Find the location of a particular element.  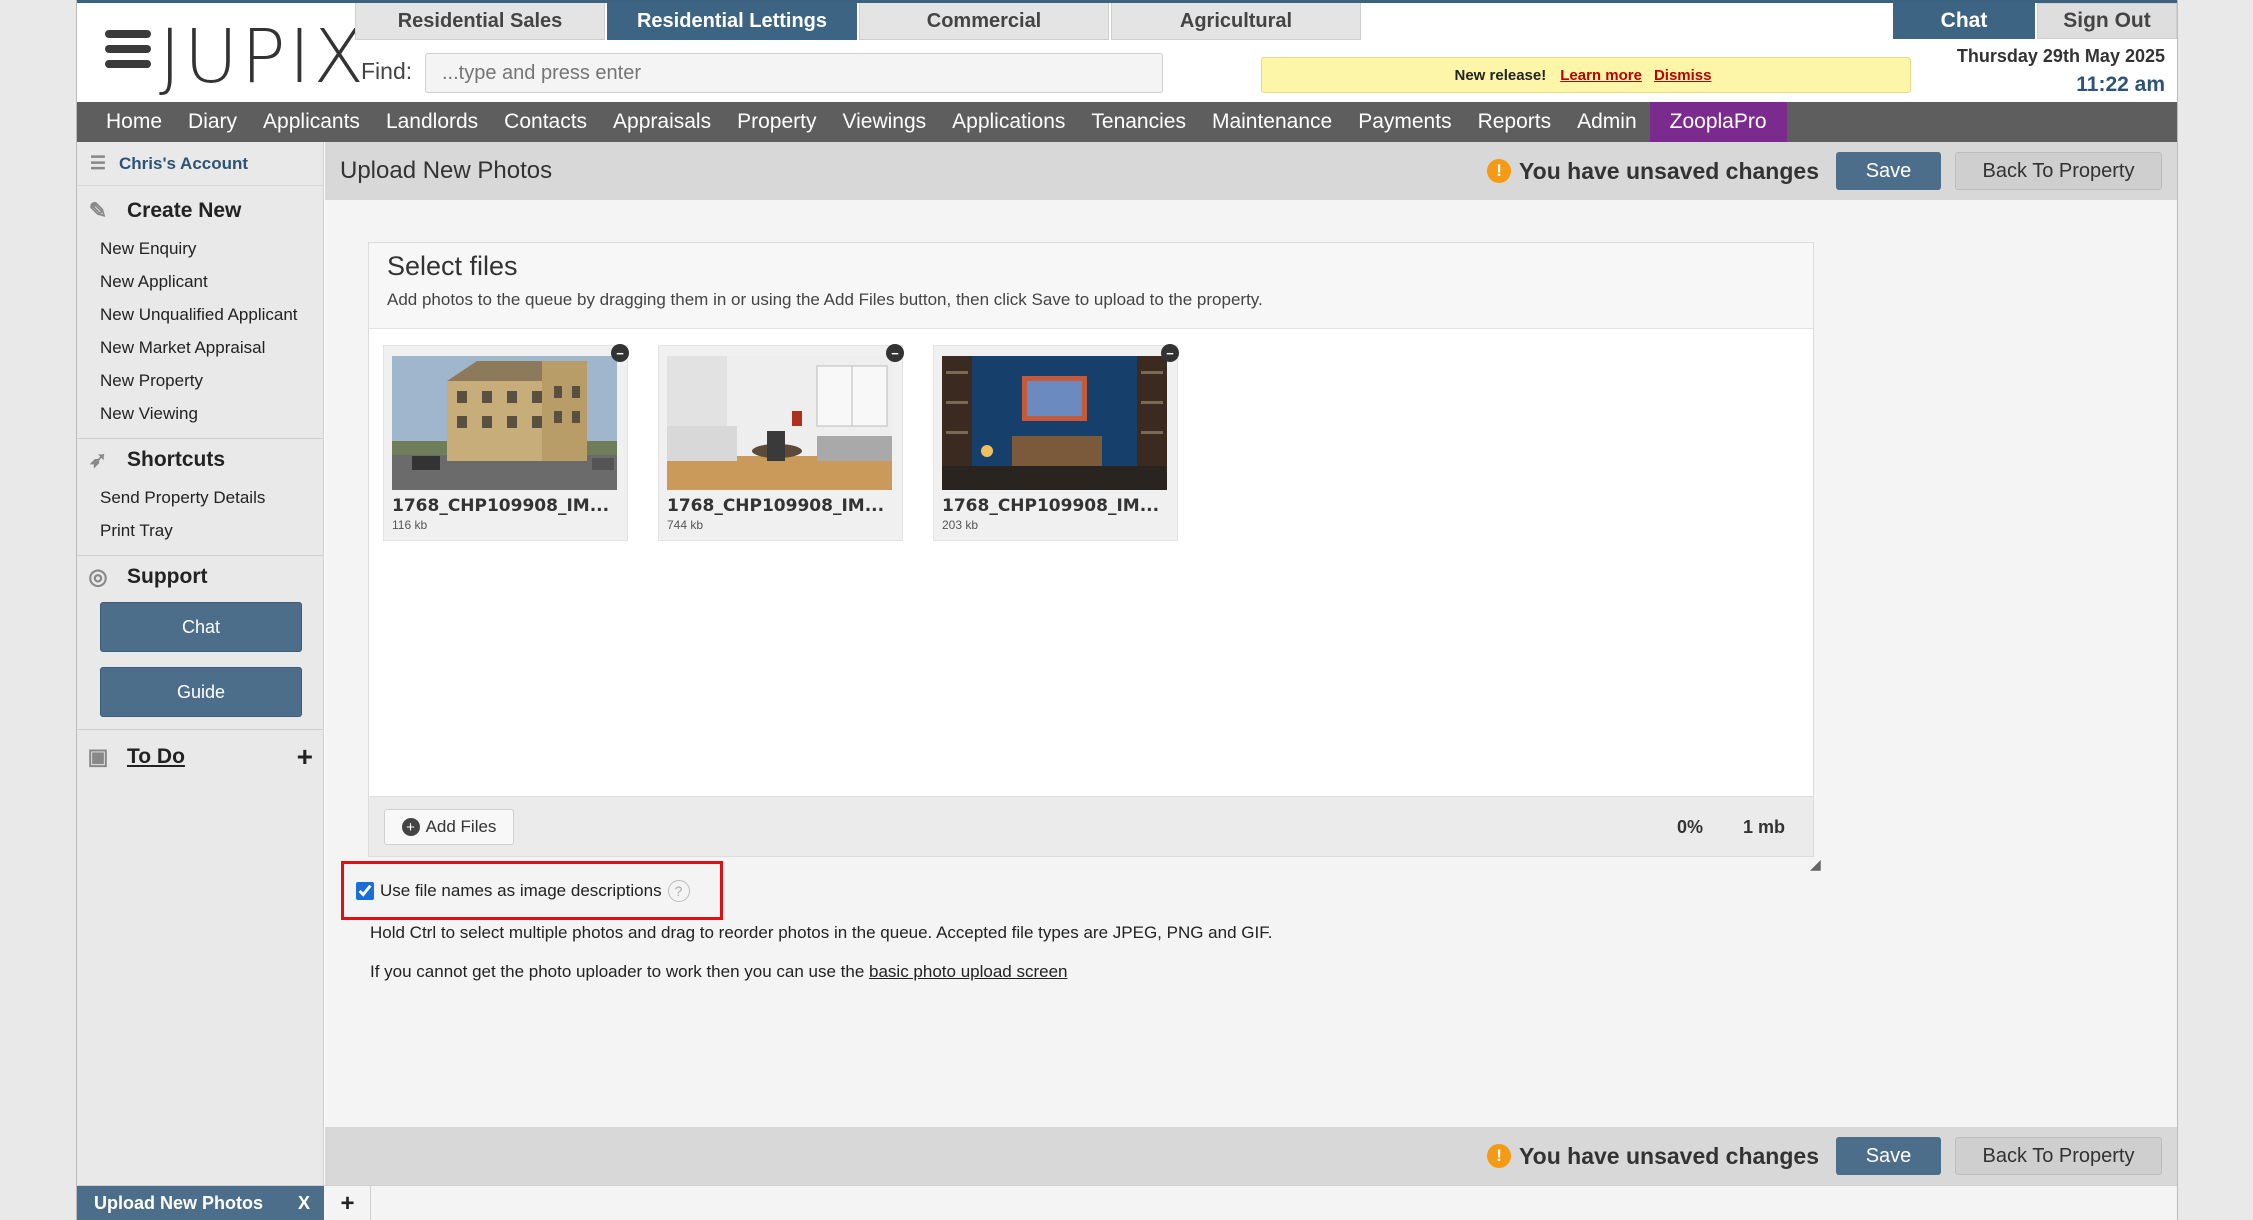

select-files-title: Select files is located at coordinates (452, 266).